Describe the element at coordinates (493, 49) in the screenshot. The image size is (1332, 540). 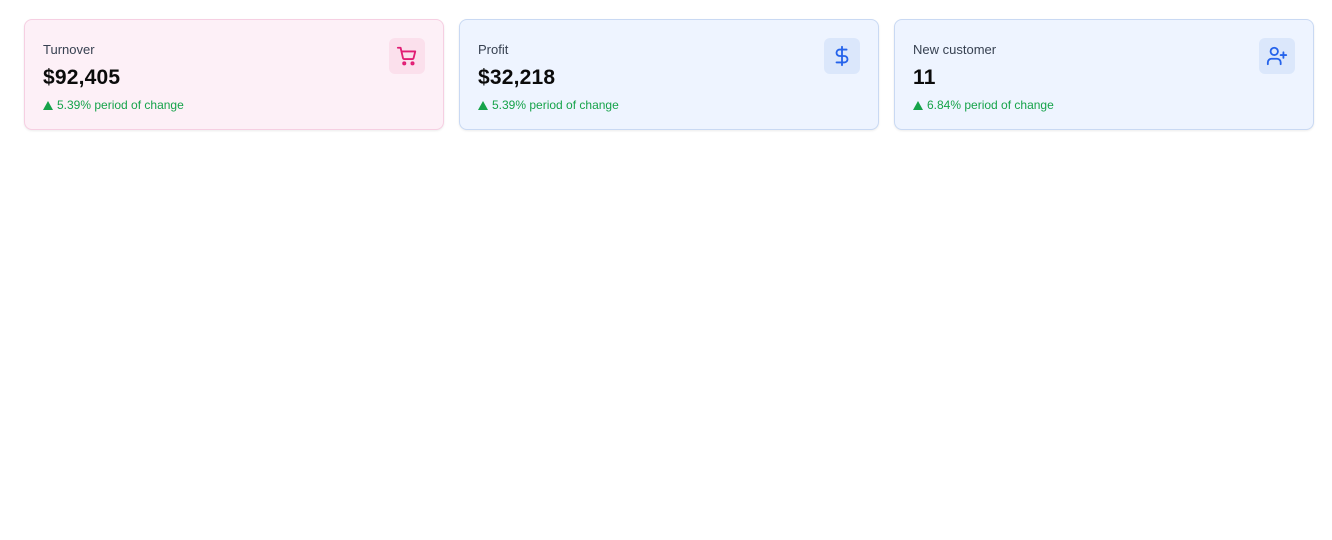
I see `card-title: Profit` at that location.